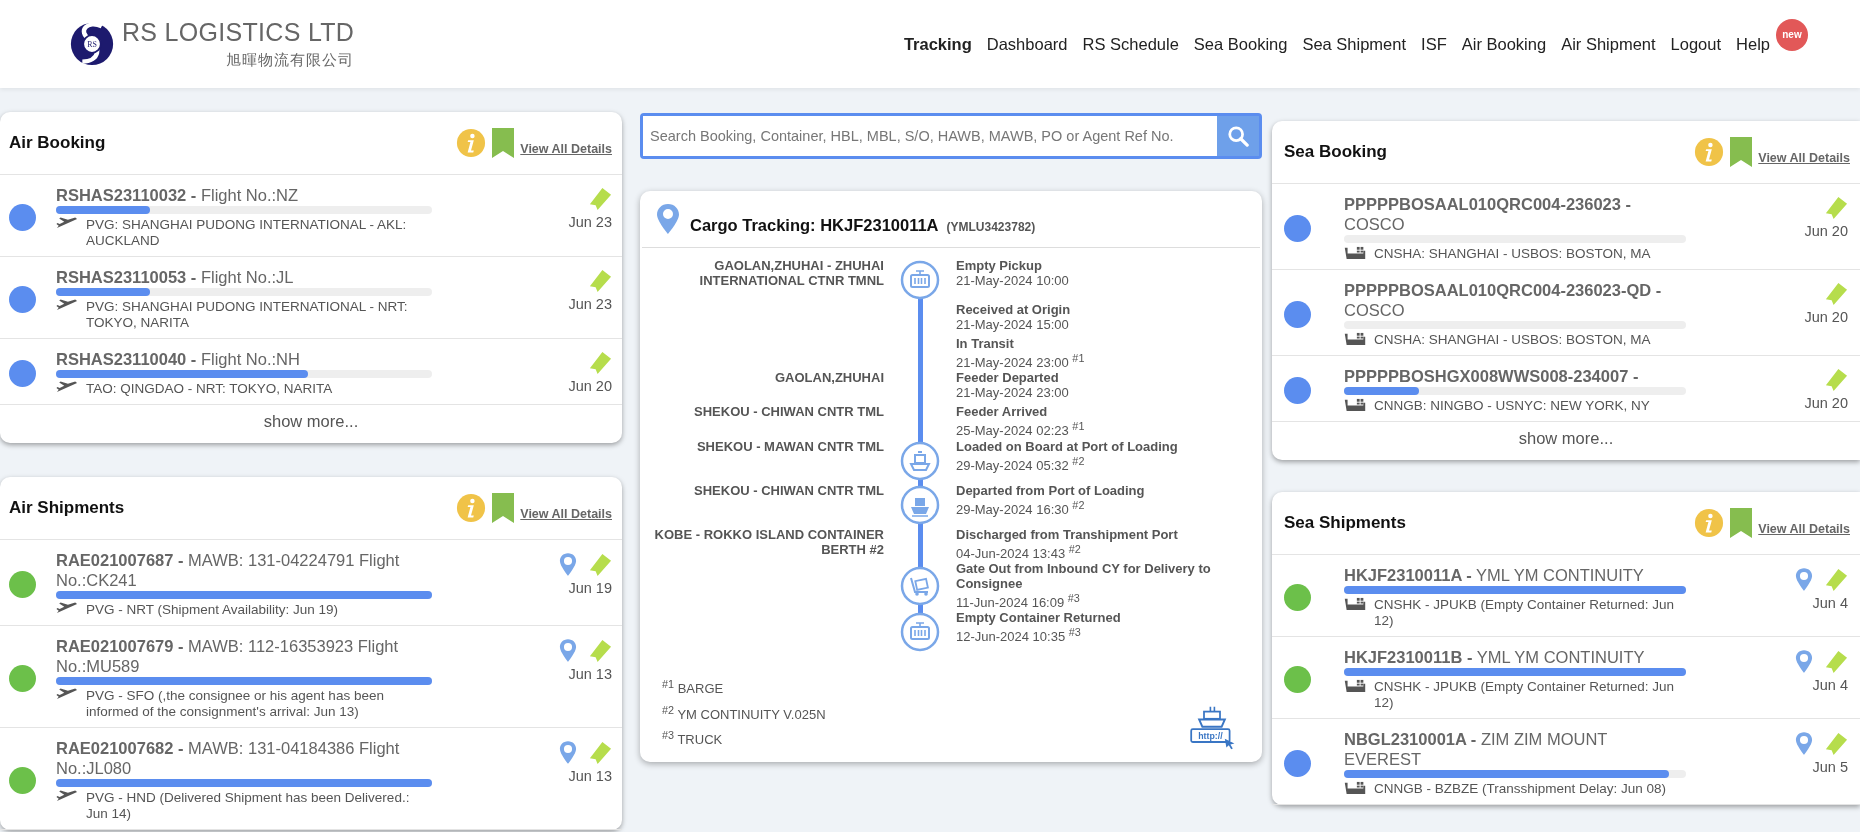 This screenshot has height=832, width=1860. I want to click on shipment-title: RSHAS23110032 - Flight No.:NZ, so click(244, 195).